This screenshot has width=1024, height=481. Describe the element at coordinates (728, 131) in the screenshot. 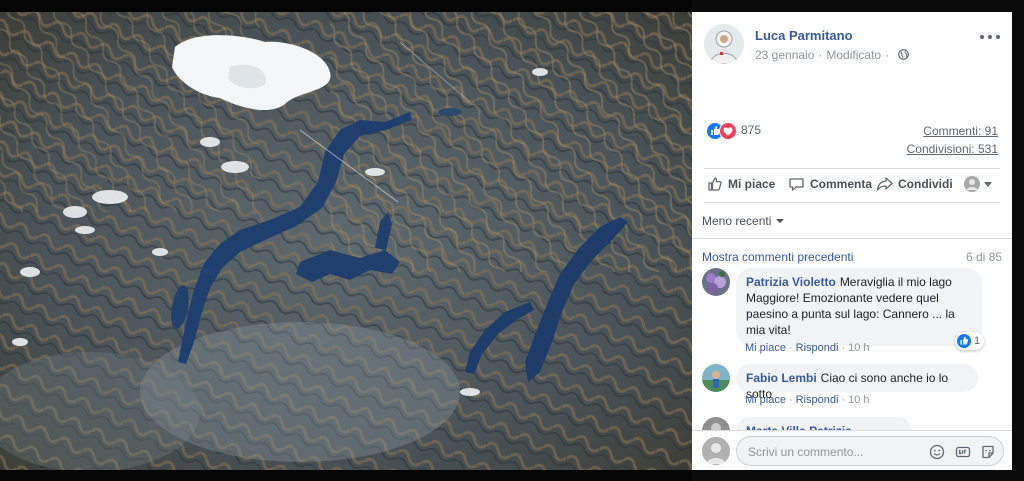

I see `love-icon` at that location.